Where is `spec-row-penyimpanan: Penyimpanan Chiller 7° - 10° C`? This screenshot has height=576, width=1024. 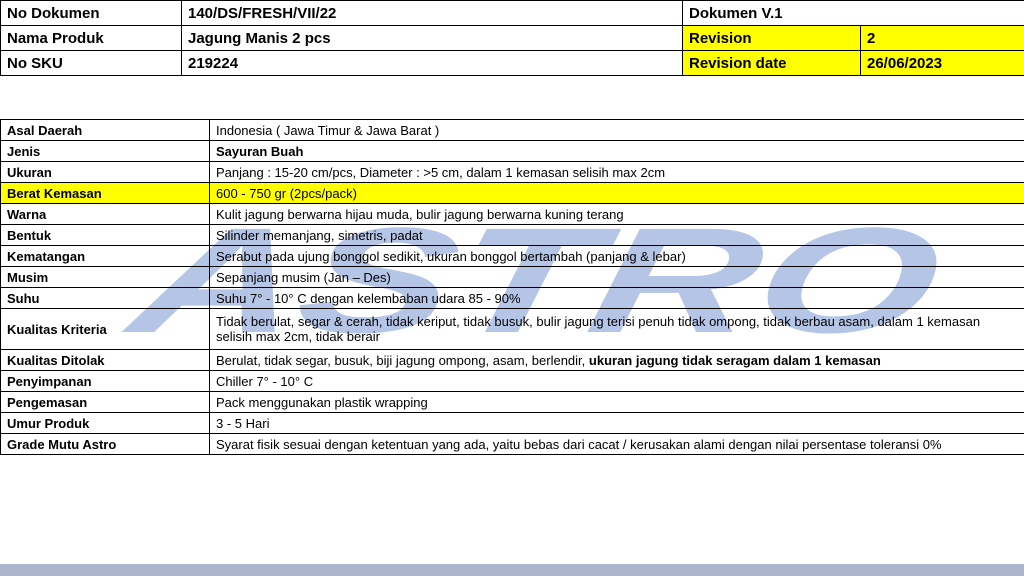
spec-row-penyimpanan: Penyimpanan Chiller 7° - 10° C is located at coordinates (512, 381).